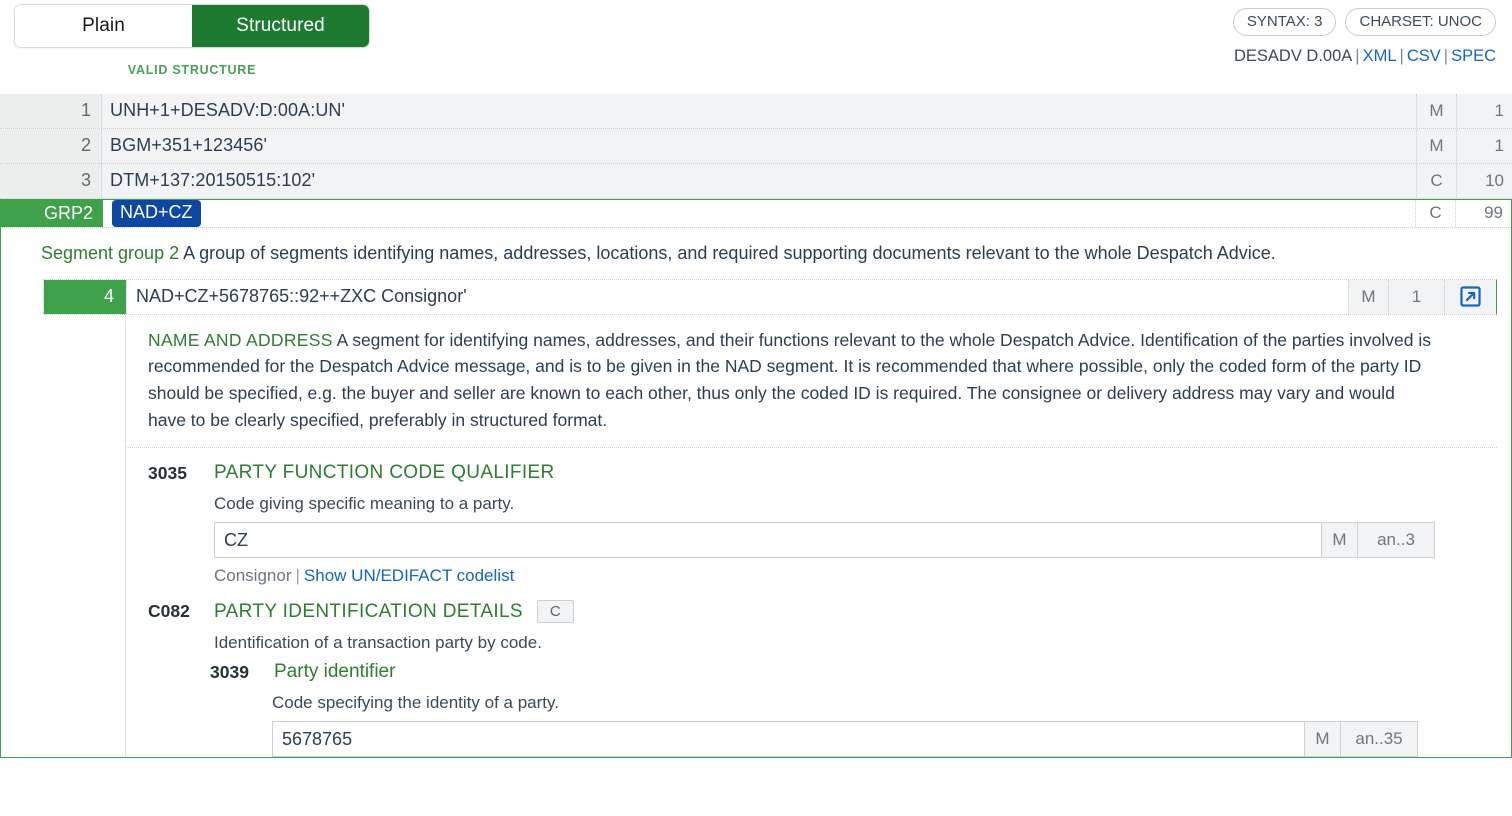 Image resolution: width=1512 pixels, height=816 pixels. Describe the element at coordinates (737, 296) in the screenshot. I see `segment-text: NAD+CZ+5678765::92++ZXC Consignor'` at that location.